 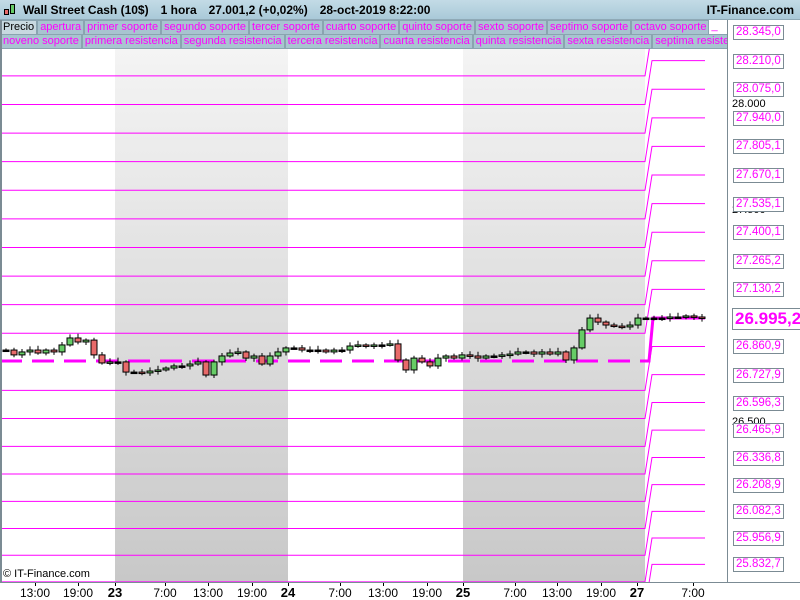 What do you see at coordinates (131, 41) in the screenshot?
I see `legend-item: primera resistencia` at bounding box center [131, 41].